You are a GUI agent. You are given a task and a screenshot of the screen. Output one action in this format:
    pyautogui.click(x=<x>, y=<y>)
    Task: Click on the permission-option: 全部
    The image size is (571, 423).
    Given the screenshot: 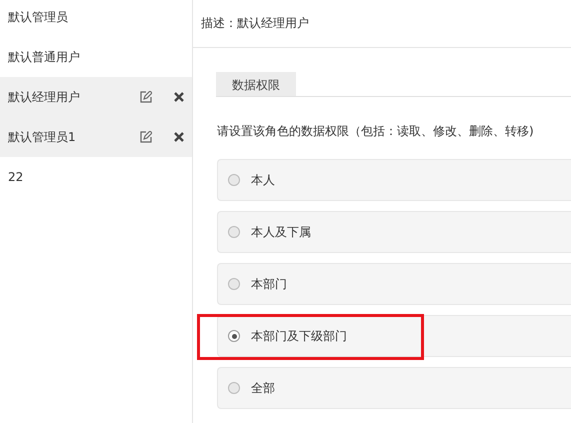 What is the action you would take?
    pyautogui.click(x=394, y=388)
    